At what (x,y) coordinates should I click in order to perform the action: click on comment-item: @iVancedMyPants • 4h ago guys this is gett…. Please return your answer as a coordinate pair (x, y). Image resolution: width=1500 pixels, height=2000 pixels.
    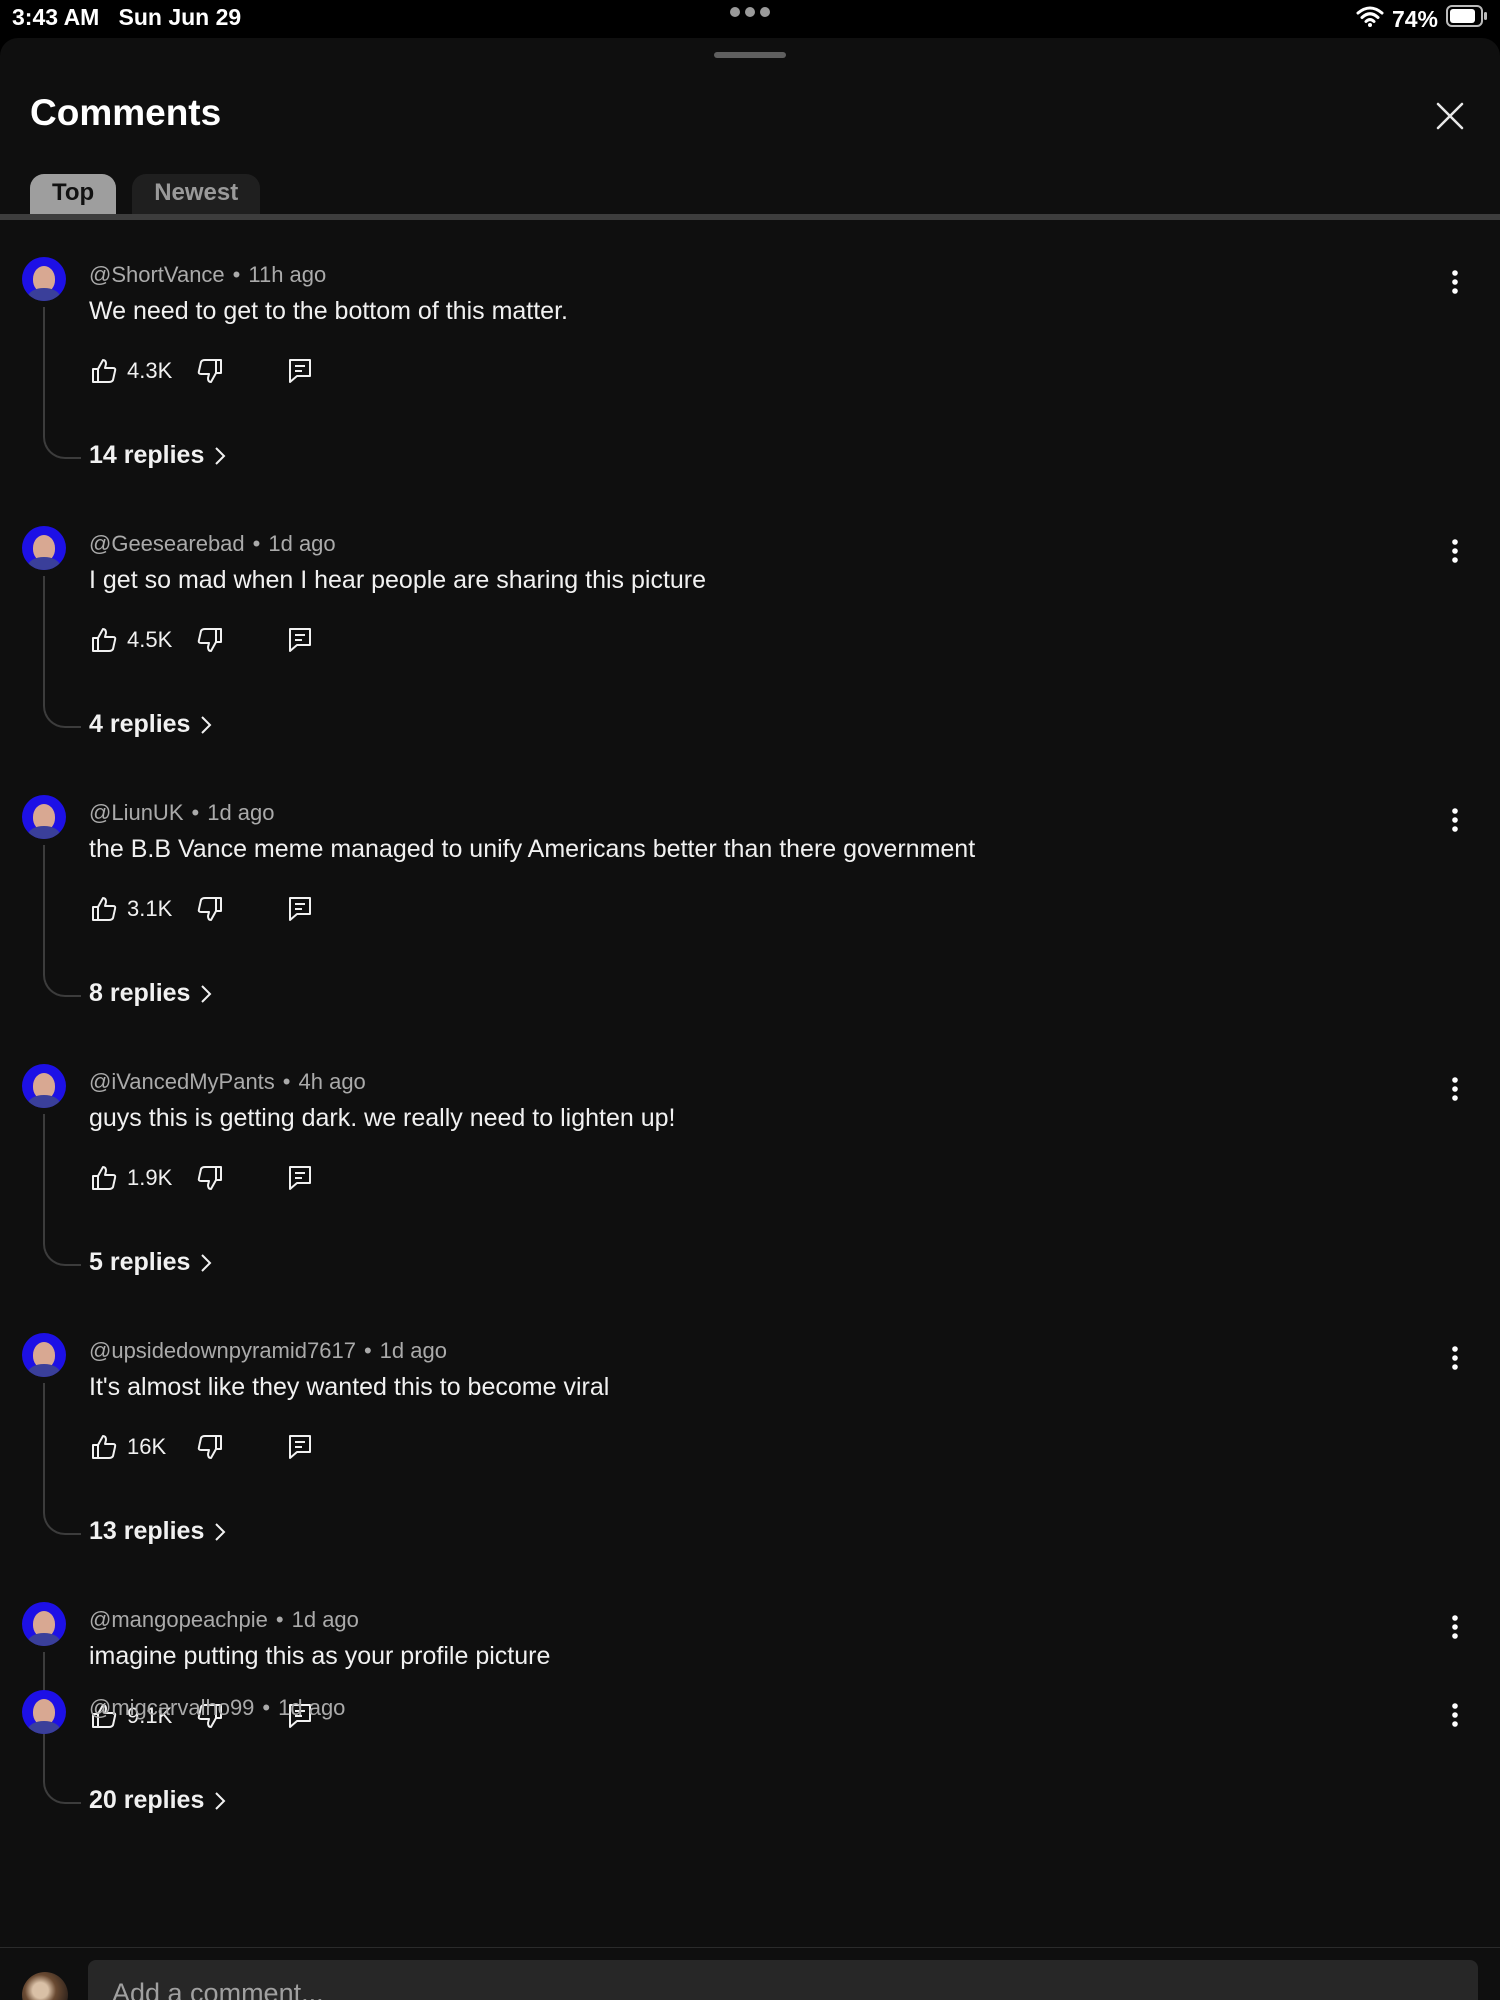
    Looking at the image, I should click on (750, 1198).